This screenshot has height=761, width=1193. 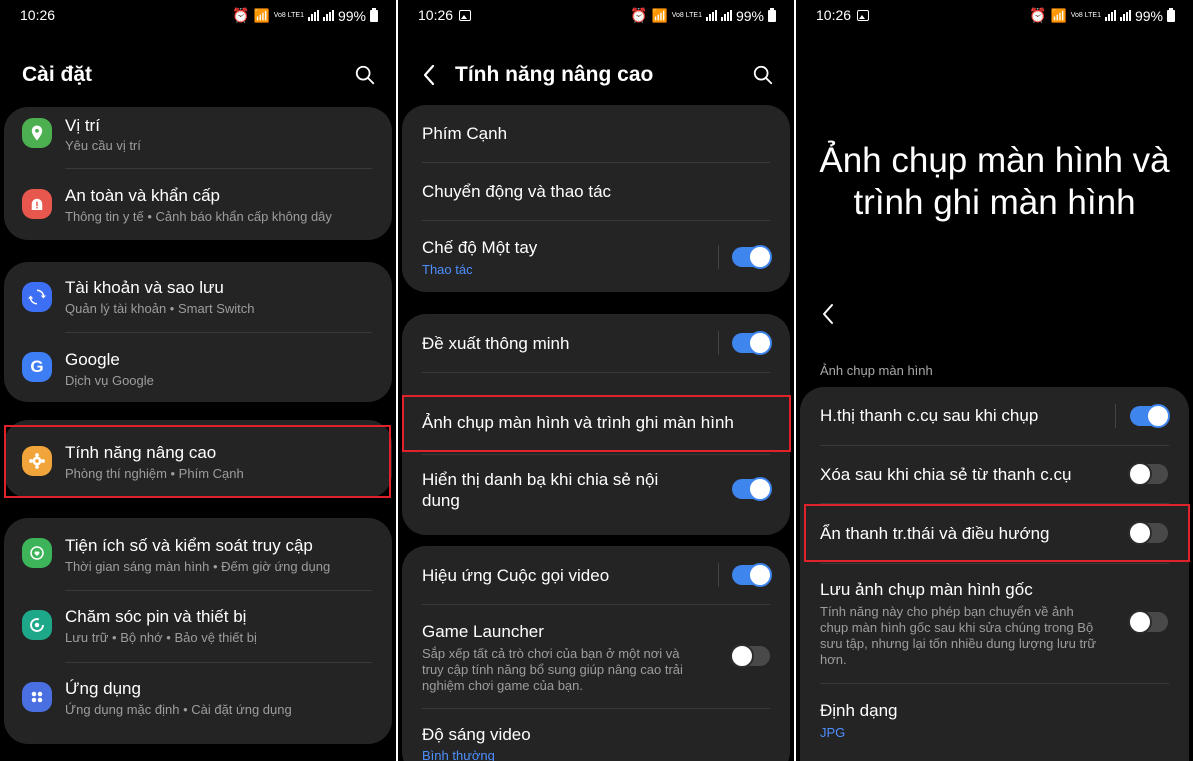 What do you see at coordinates (37, 204) in the screenshot?
I see `emergency-icon` at bounding box center [37, 204].